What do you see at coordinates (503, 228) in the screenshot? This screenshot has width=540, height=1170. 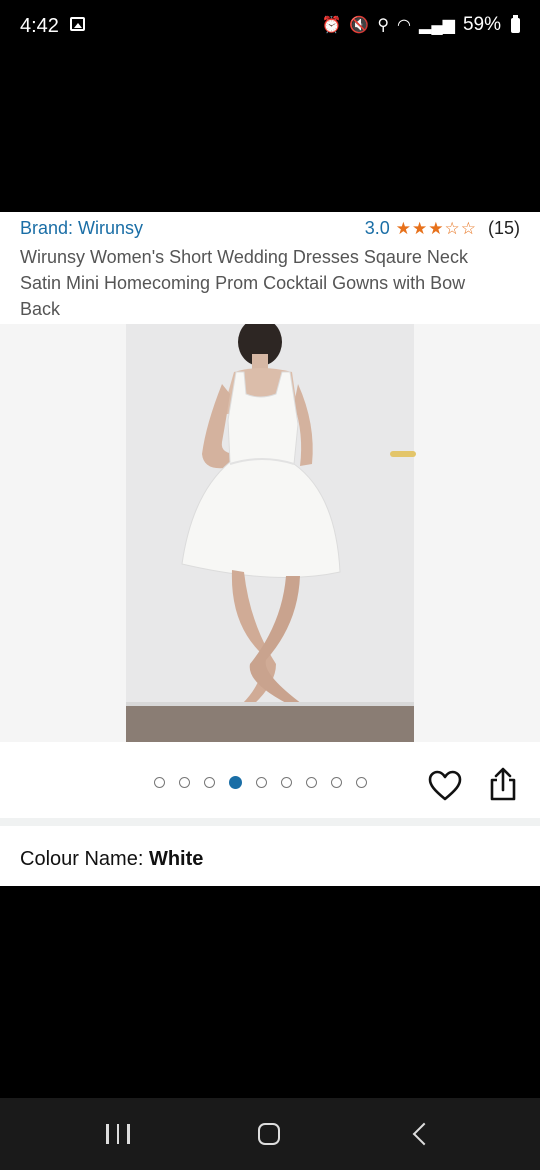 I see `review-count: (15)` at bounding box center [503, 228].